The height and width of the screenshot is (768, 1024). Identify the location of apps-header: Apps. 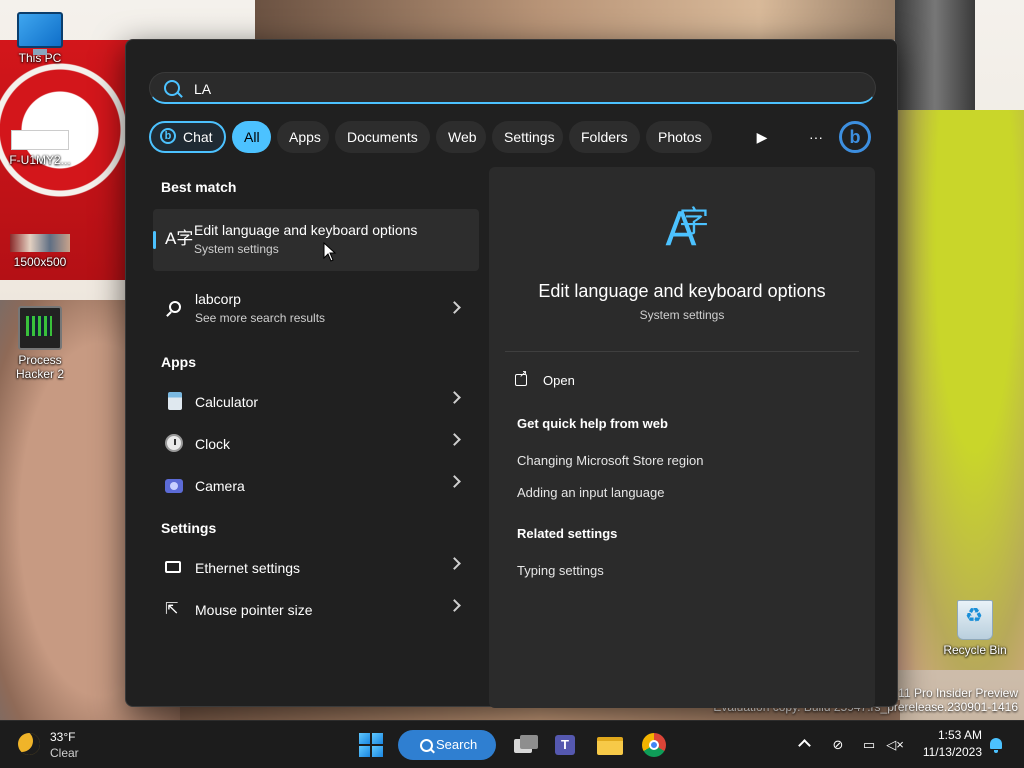
(178, 362).